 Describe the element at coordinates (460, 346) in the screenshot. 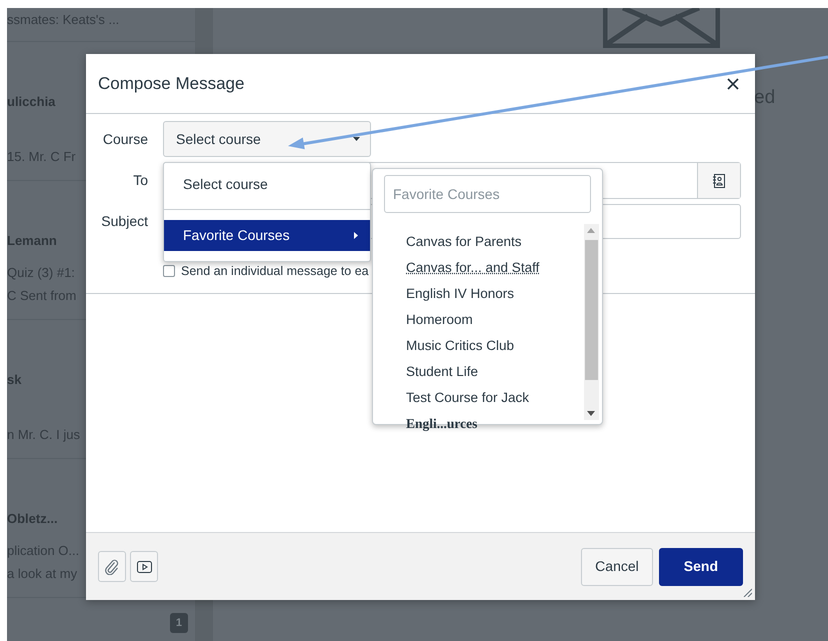

I see `course-item: Music Critics Club` at that location.